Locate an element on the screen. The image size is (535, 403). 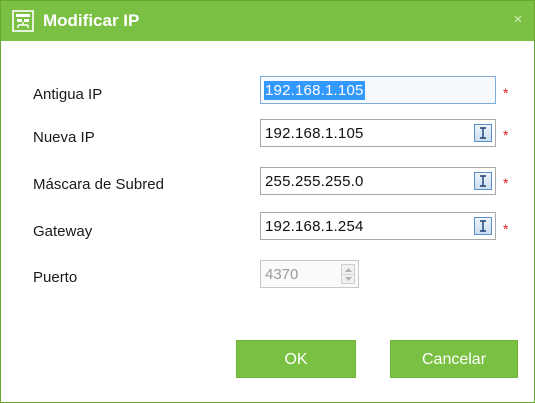
port-spinner: 4370 is located at coordinates (309, 274).